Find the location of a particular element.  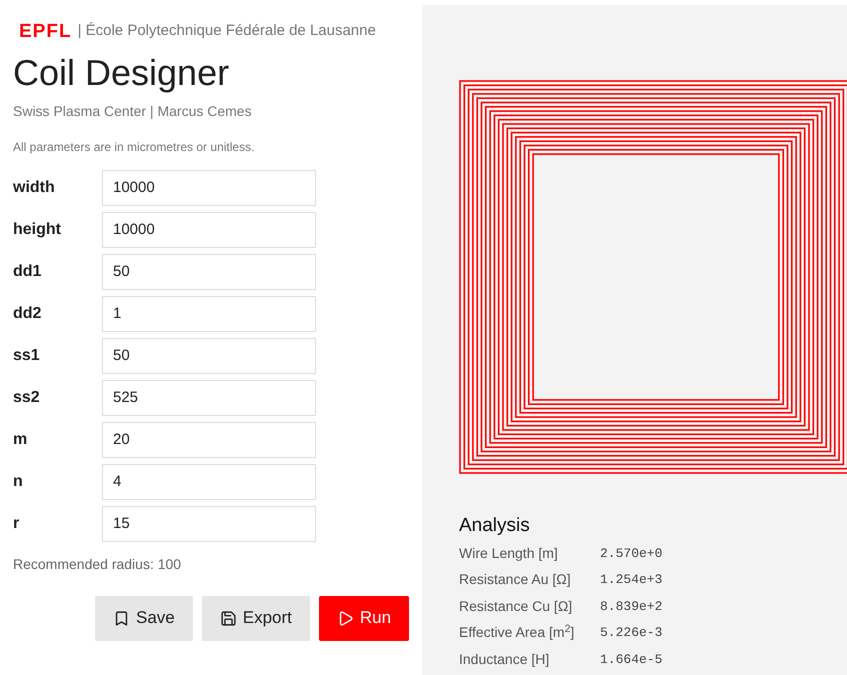

parameter-label: ss1 is located at coordinates (27, 356).